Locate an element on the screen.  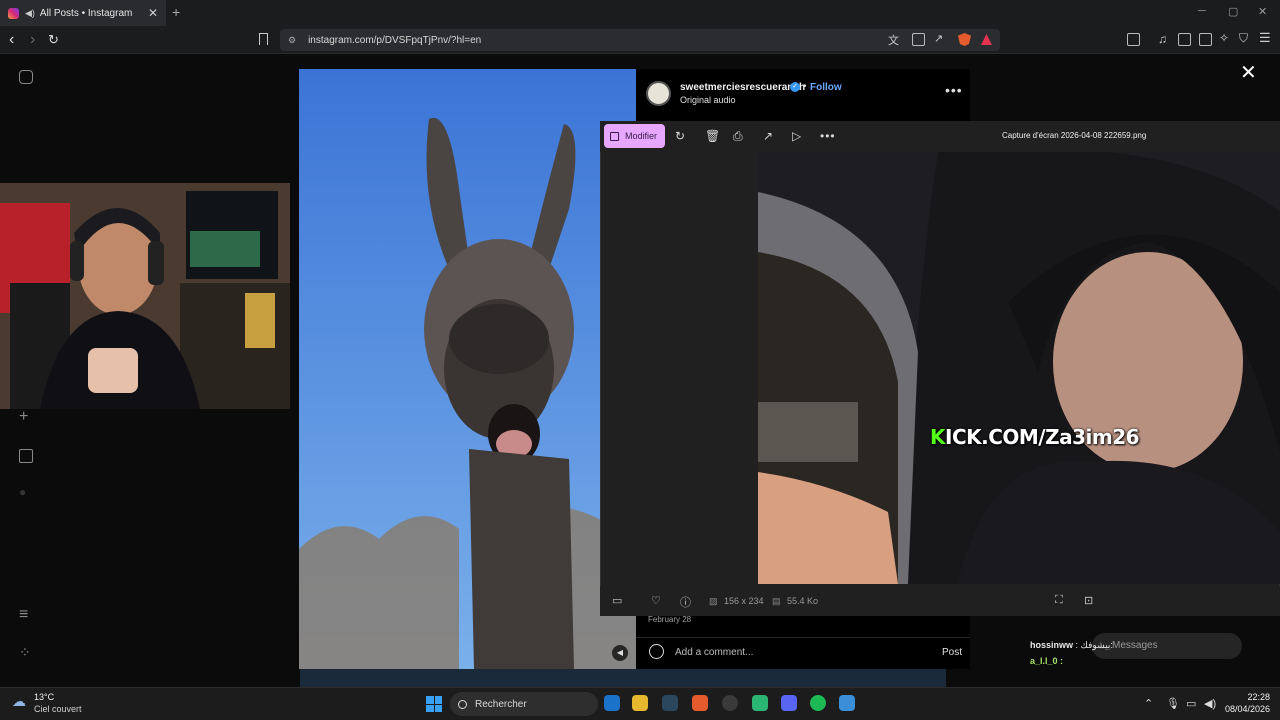
webcam-overlay is located at coordinates (145, 296).